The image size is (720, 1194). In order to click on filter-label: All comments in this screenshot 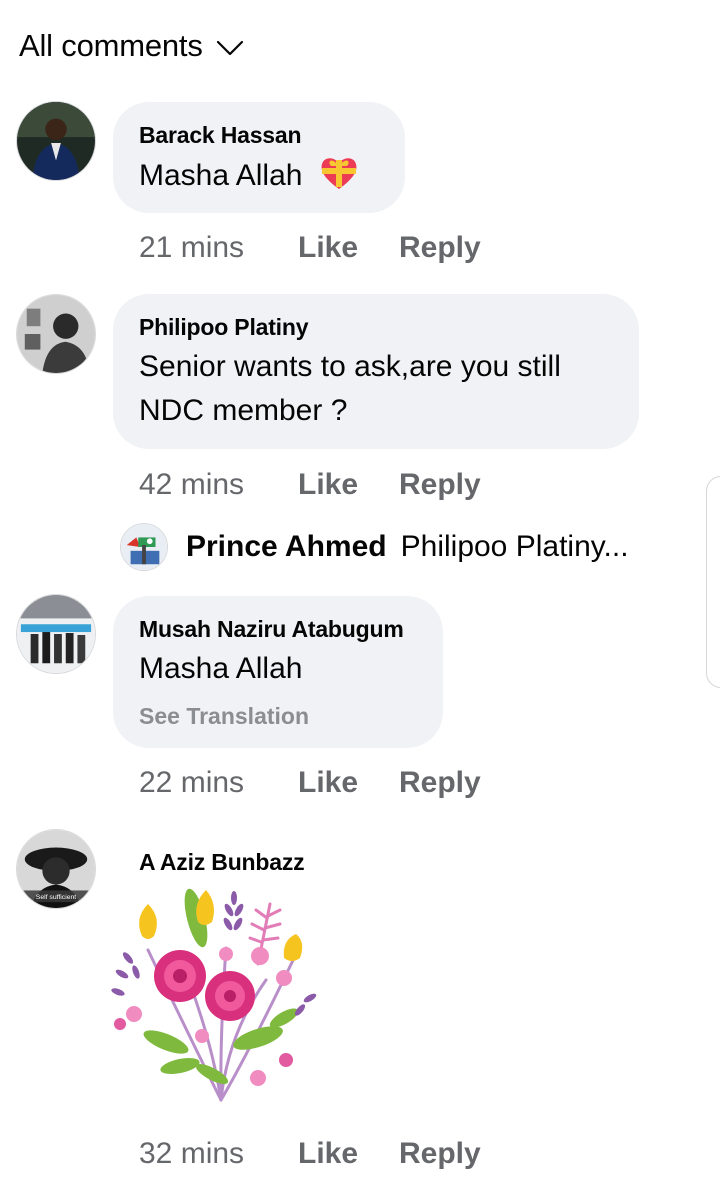, I will do `click(111, 45)`.